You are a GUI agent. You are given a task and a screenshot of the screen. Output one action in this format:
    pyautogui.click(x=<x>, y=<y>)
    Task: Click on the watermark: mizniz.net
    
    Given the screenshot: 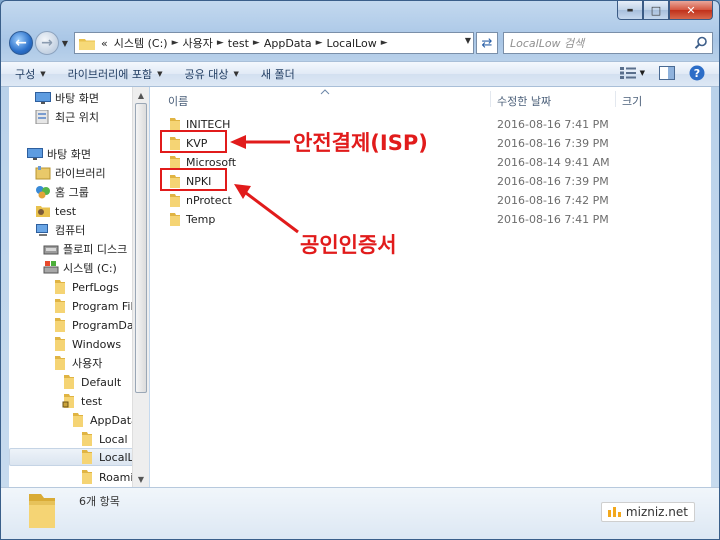 What is the action you would take?
    pyautogui.click(x=647, y=512)
    